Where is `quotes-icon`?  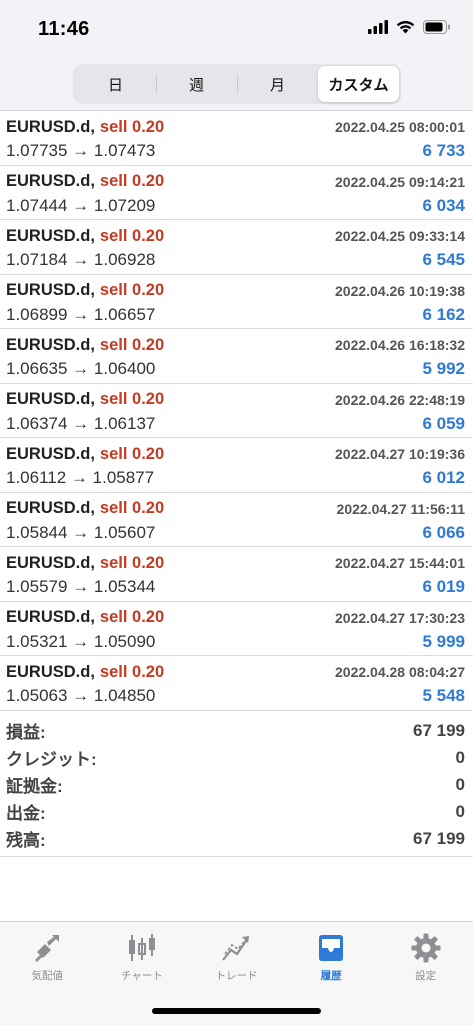 quotes-icon is located at coordinates (47, 948).